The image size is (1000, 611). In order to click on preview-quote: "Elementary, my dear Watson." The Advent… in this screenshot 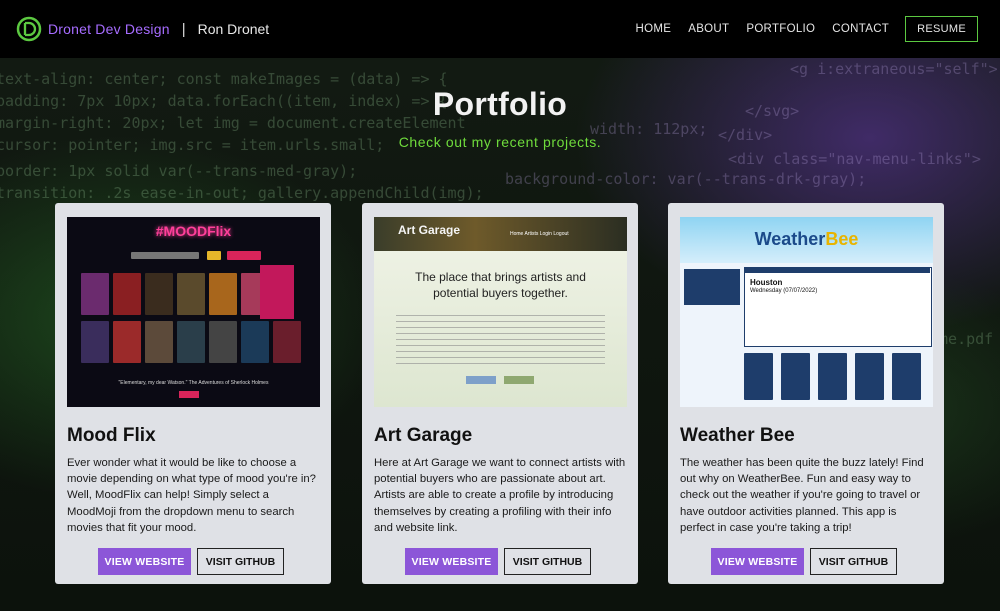, I will do `click(193, 383)`.